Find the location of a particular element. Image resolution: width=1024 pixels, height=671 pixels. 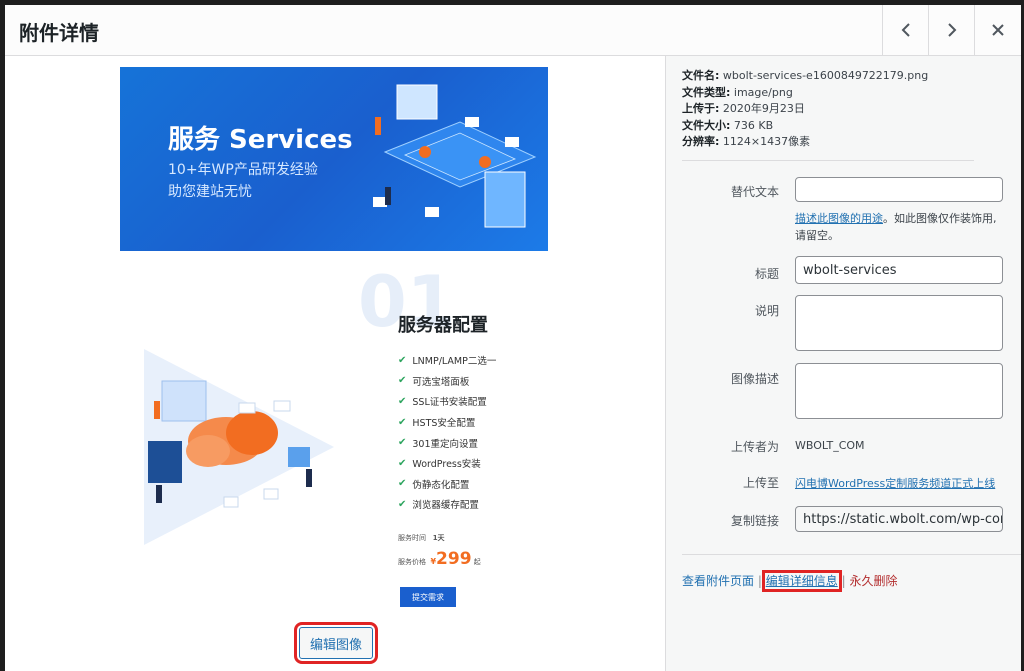

title-input: wbolt-services is located at coordinates (899, 270).